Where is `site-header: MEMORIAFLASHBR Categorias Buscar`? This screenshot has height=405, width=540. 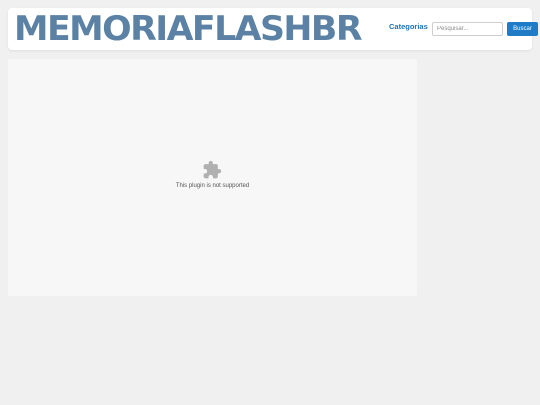
site-header: MEMORIAFLASHBR Categorias Buscar is located at coordinates (273, 29).